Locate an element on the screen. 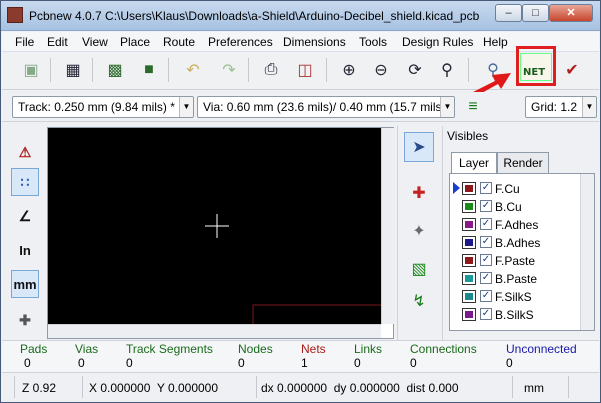 This screenshot has width=601, height=403. auto-track-width-icon: ≡ is located at coordinates (473, 107).